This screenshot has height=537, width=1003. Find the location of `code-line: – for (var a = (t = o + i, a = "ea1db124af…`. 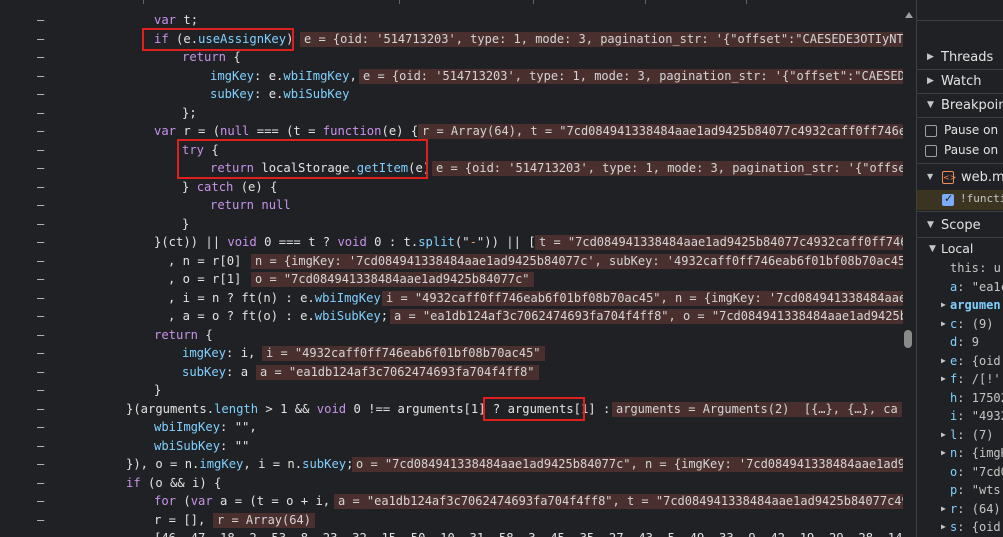

code-line: – for (var a = (t = o + i, a = "ea1db124af… is located at coordinates (458, 501).